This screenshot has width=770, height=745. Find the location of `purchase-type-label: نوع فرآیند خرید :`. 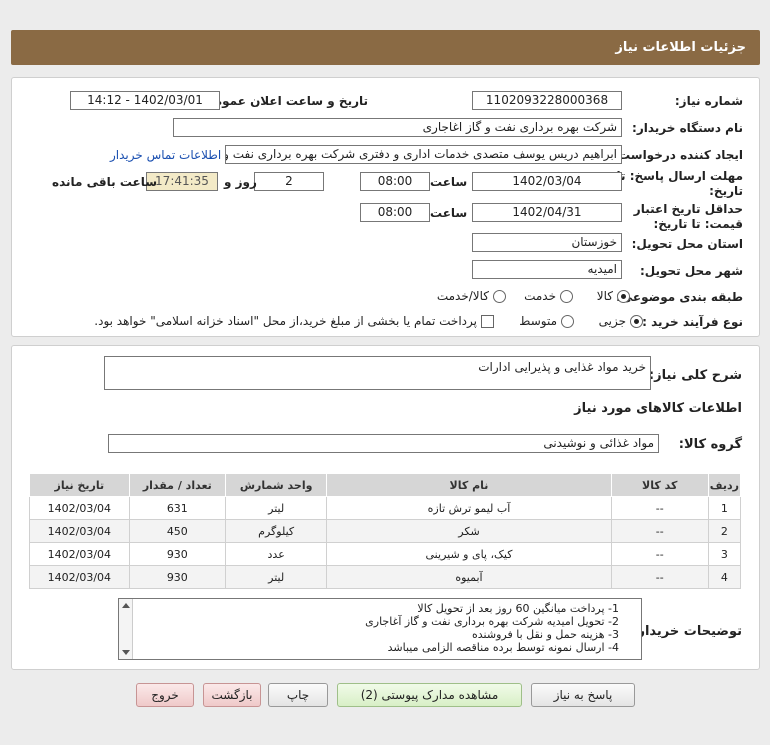

purchase-type-label: نوع فرآیند خرید : is located at coordinates (692, 322).